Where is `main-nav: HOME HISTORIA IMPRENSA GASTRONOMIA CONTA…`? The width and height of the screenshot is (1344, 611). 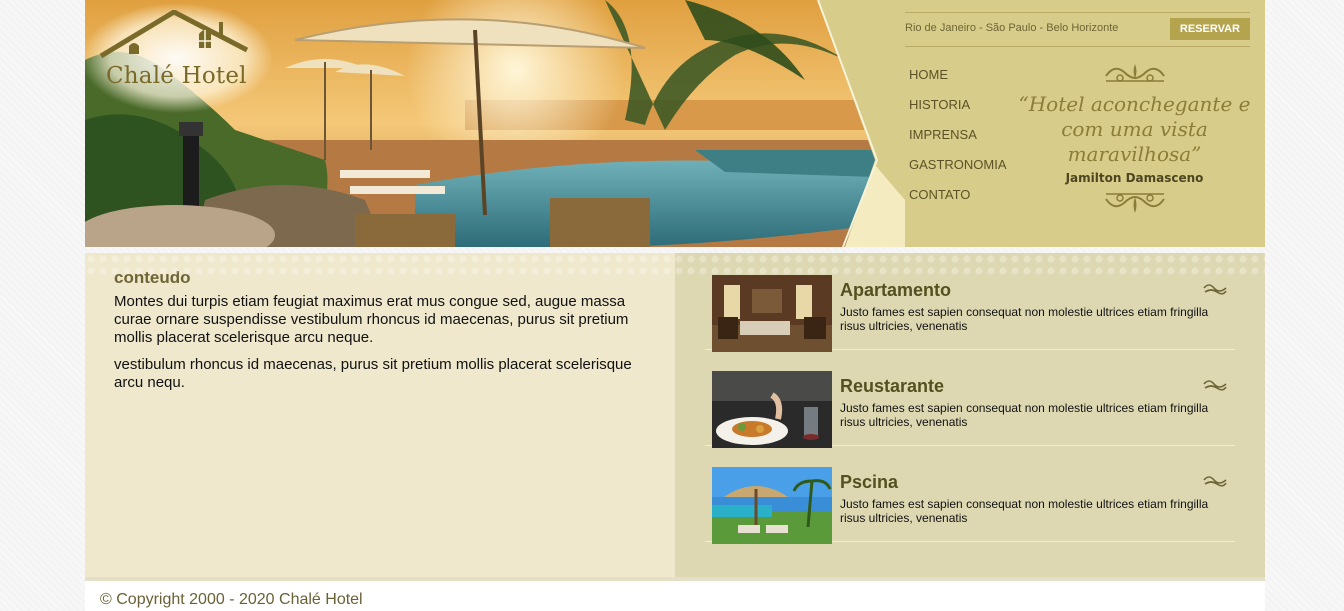
main-nav: HOME HISTORIA IMPRENSA GASTRONOMIA CONTA… is located at coordinates (958, 137).